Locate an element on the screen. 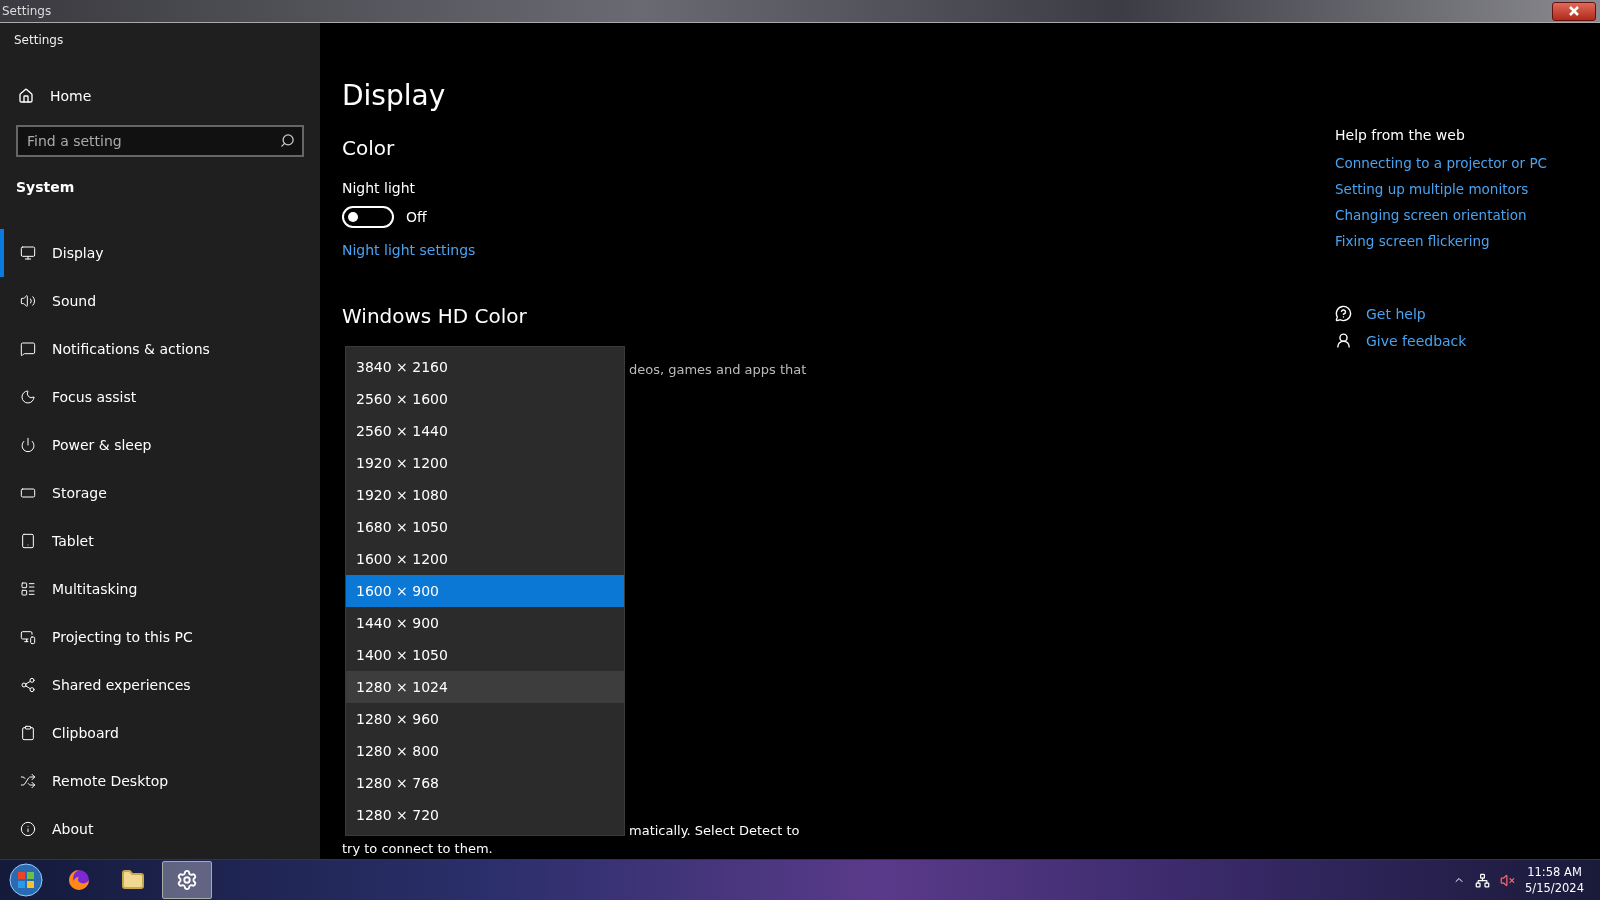 Image resolution: width=1600 pixels, height=900 pixels. power-icon is located at coordinates (28, 445).